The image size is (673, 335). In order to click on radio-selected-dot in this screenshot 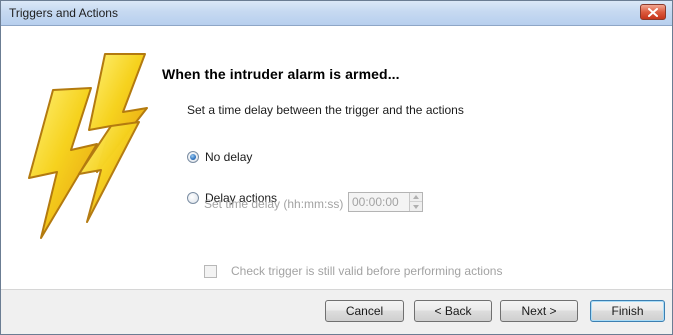, I will do `click(193, 157)`.